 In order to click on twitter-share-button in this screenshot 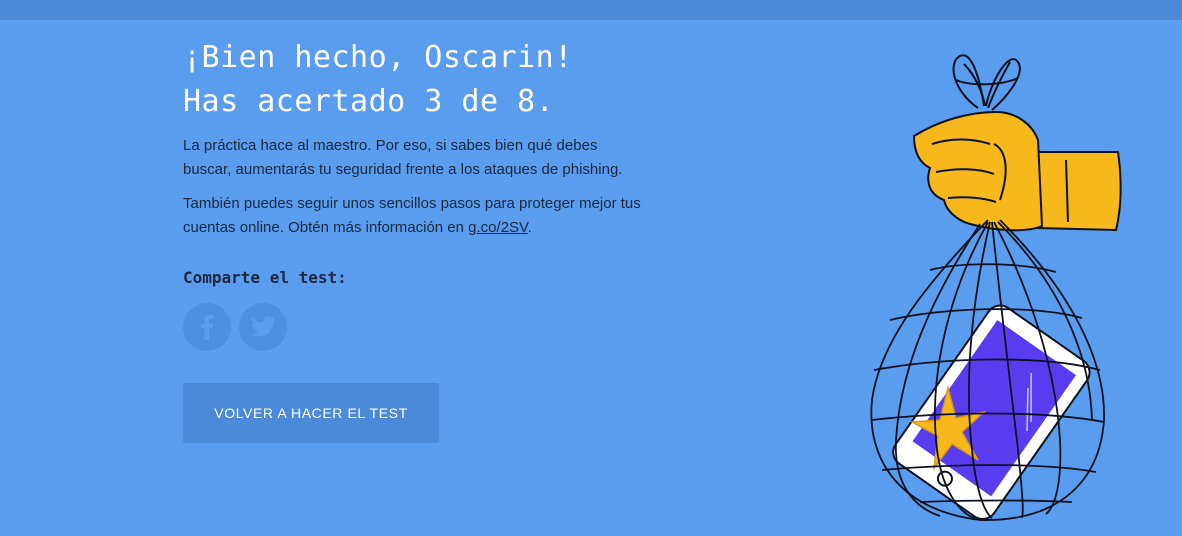, I will do `click(263, 327)`.